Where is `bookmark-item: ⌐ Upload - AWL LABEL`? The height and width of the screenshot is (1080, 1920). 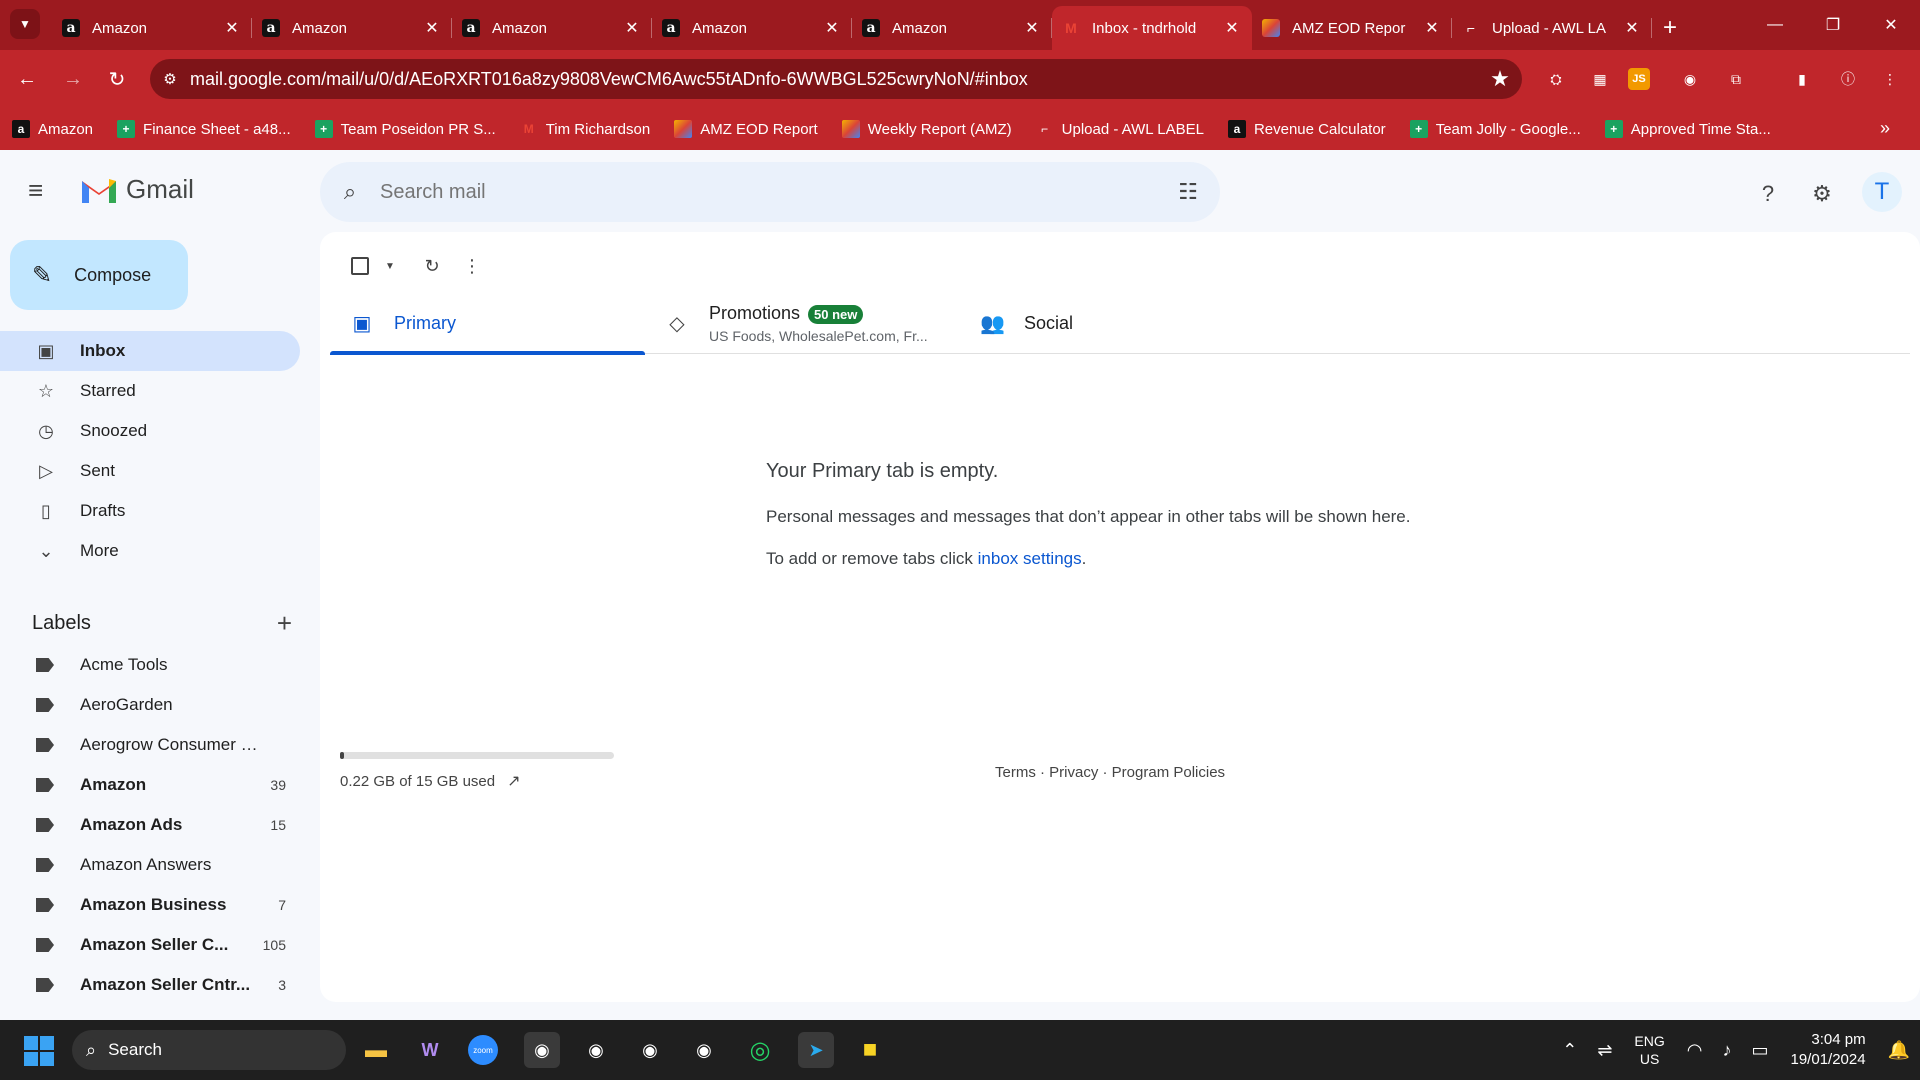 bookmark-item: ⌐ Upload - AWL LABEL is located at coordinates (1120, 129).